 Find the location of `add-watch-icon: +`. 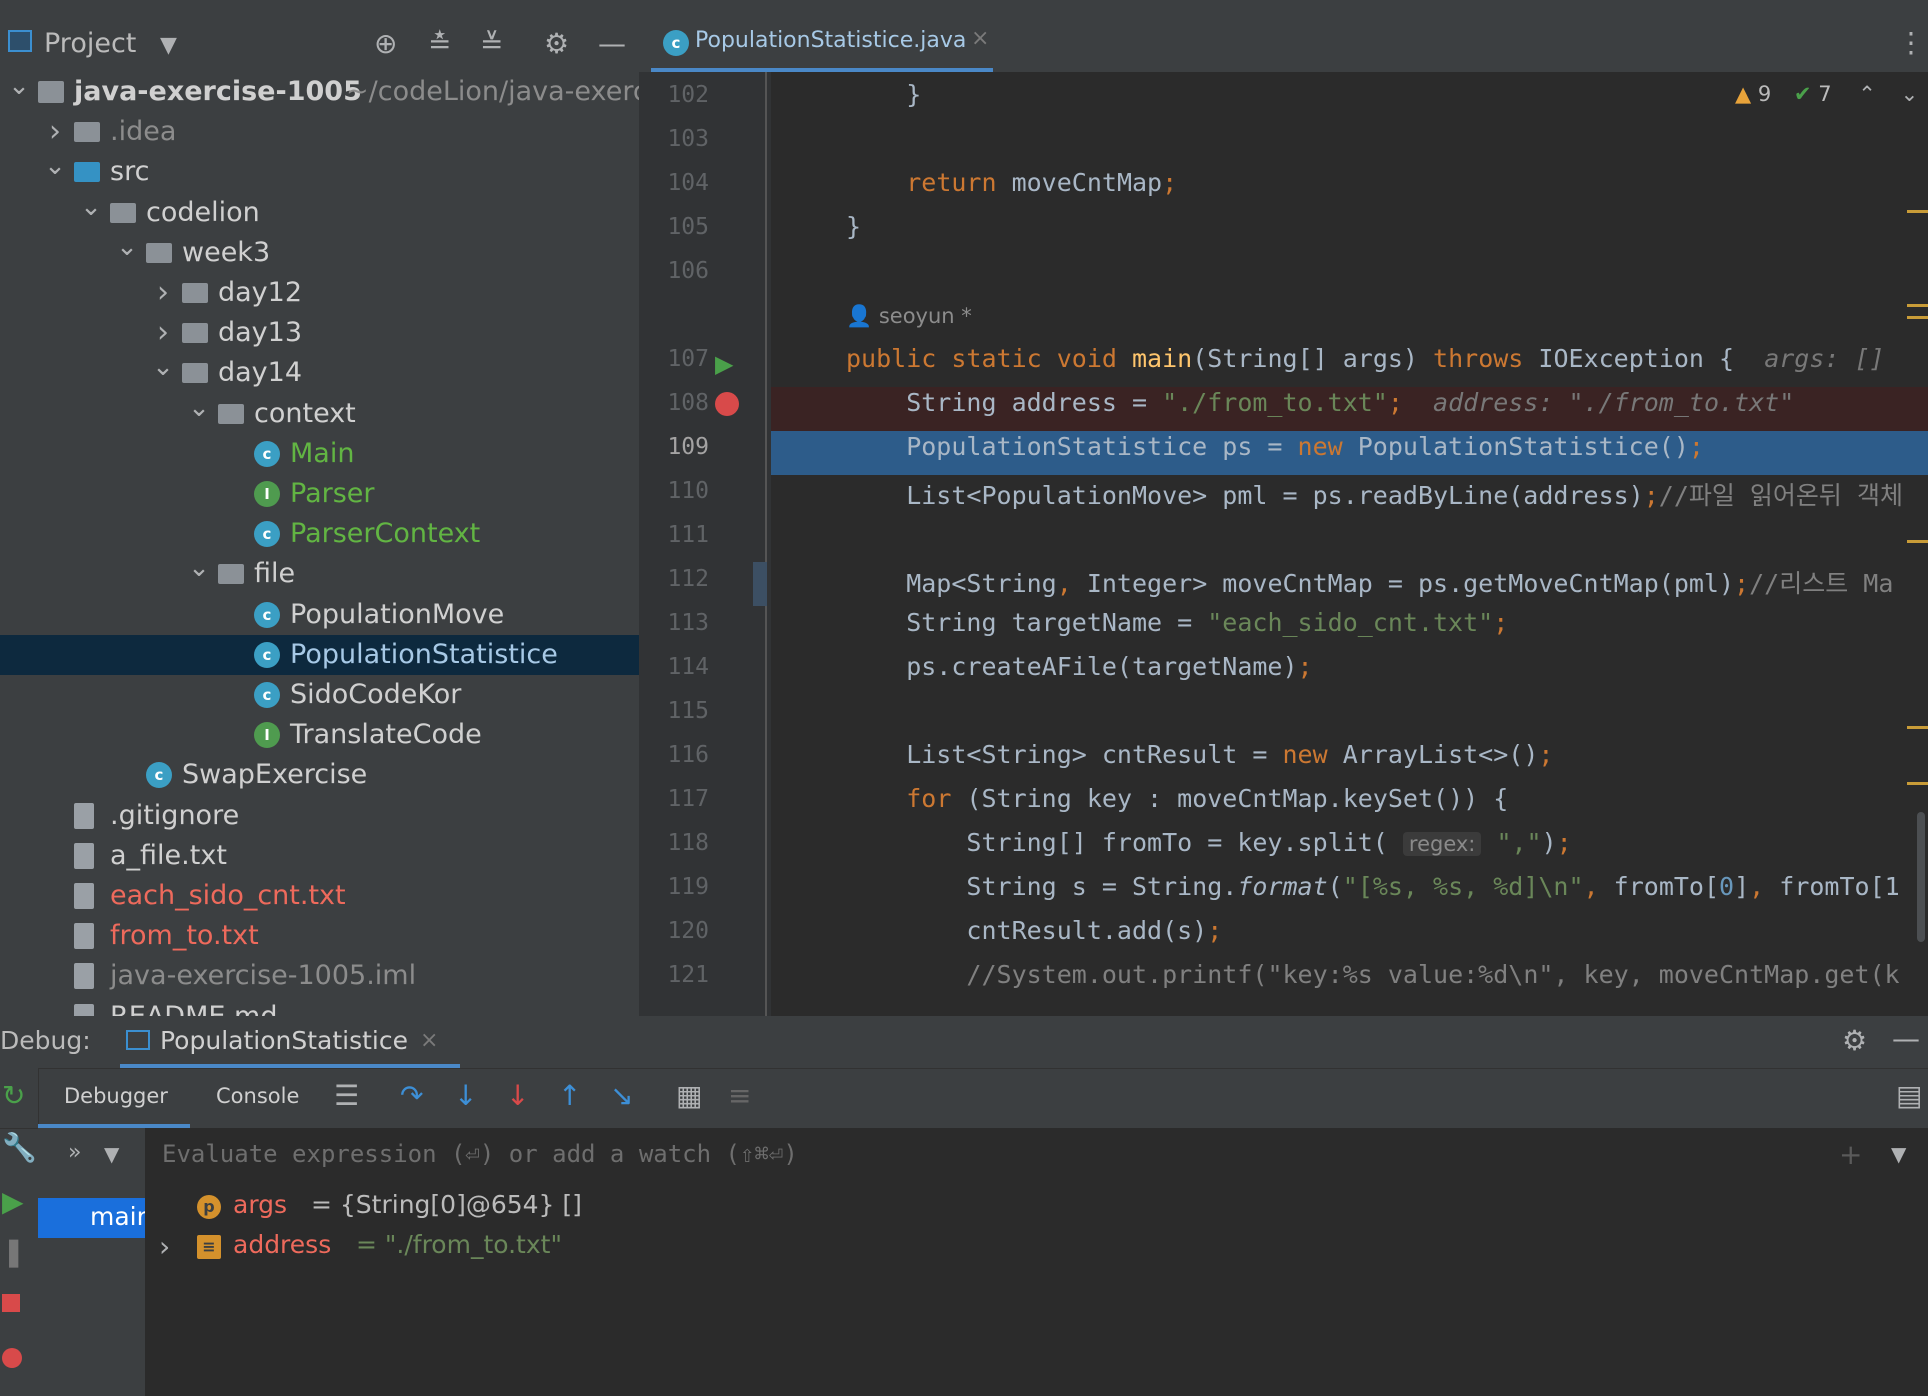

add-watch-icon: + is located at coordinates (1850, 1154).